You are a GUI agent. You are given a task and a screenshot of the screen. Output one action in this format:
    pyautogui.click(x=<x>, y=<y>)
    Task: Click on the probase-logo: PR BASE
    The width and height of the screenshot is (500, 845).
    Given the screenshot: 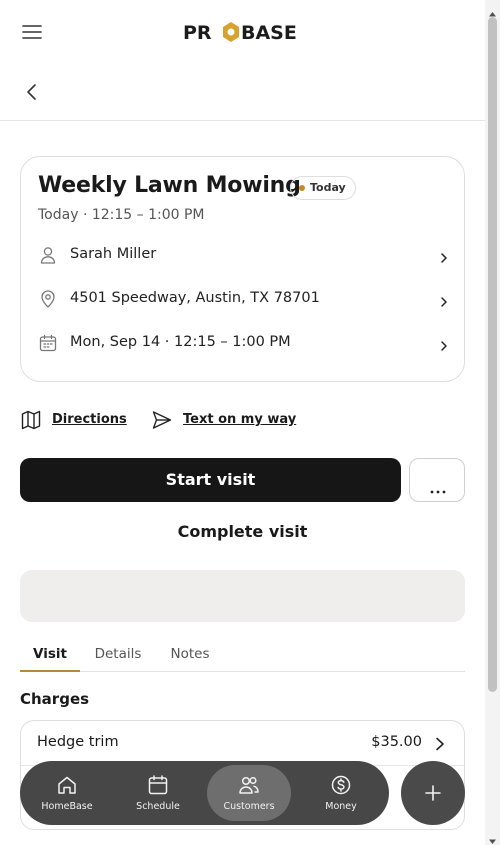 What is the action you would take?
    pyautogui.click(x=244, y=32)
    